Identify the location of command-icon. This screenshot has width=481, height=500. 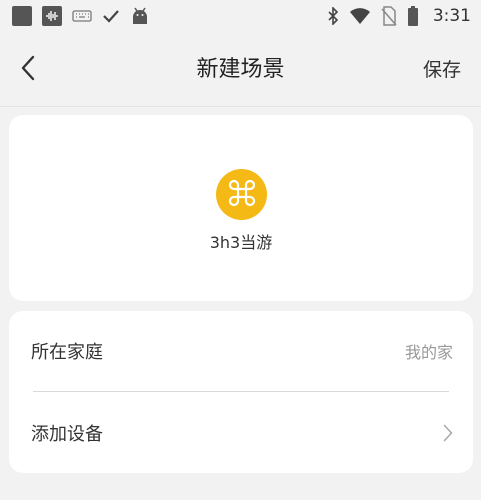
(242, 195).